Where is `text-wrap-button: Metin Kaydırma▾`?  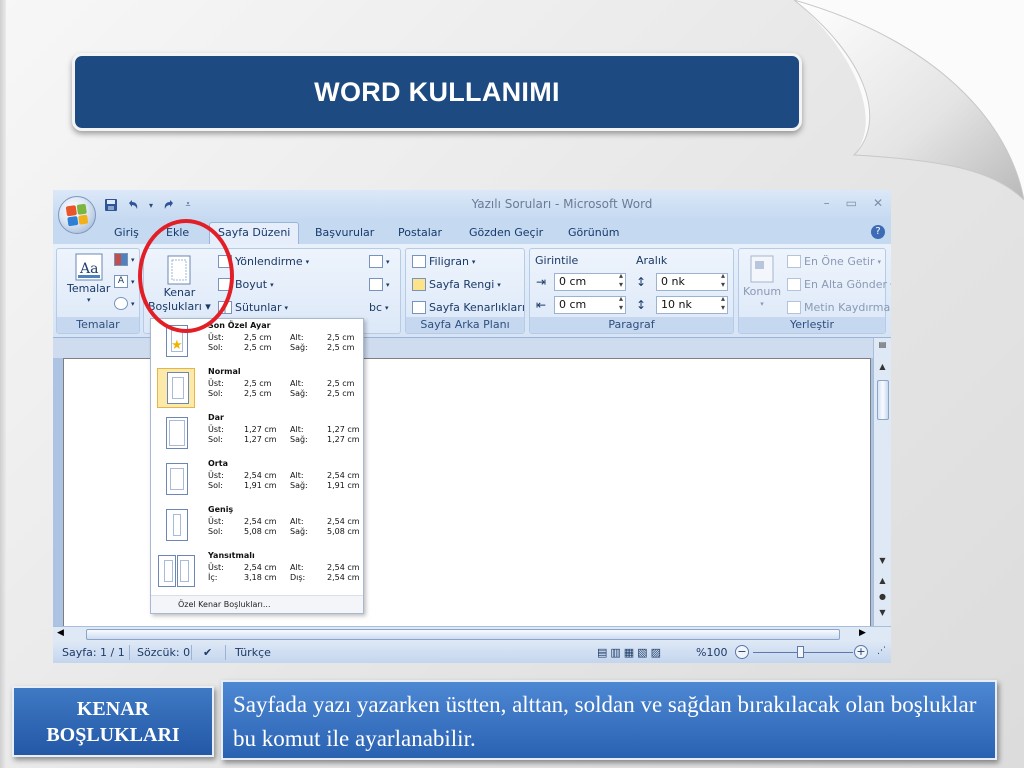
text-wrap-button: Metin Kaydırma▾ is located at coordinates (839, 307).